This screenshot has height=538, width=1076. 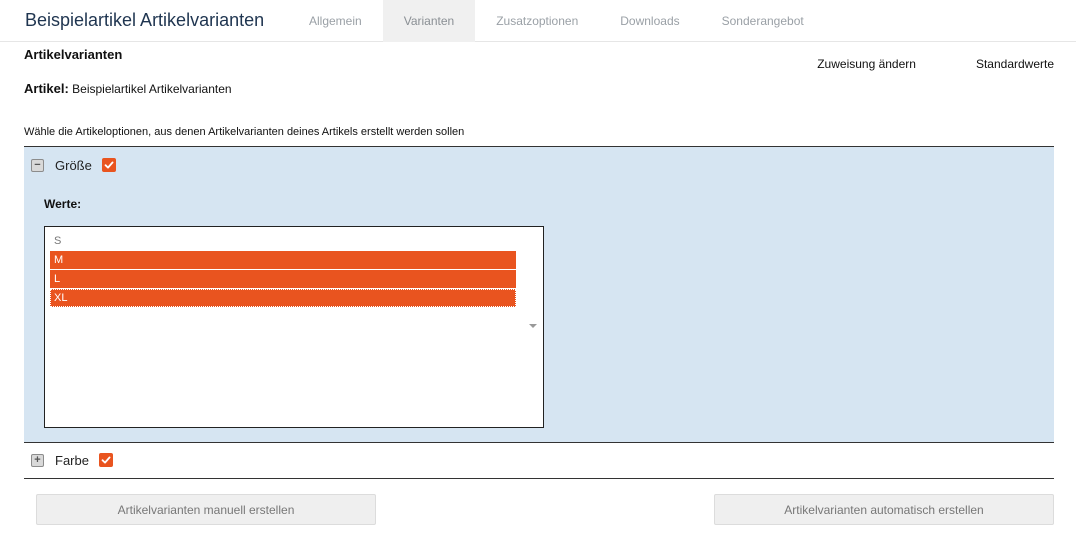 What do you see at coordinates (335, 21) in the screenshot?
I see `tab-allgemein: Allgemein` at bounding box center [335, 21].